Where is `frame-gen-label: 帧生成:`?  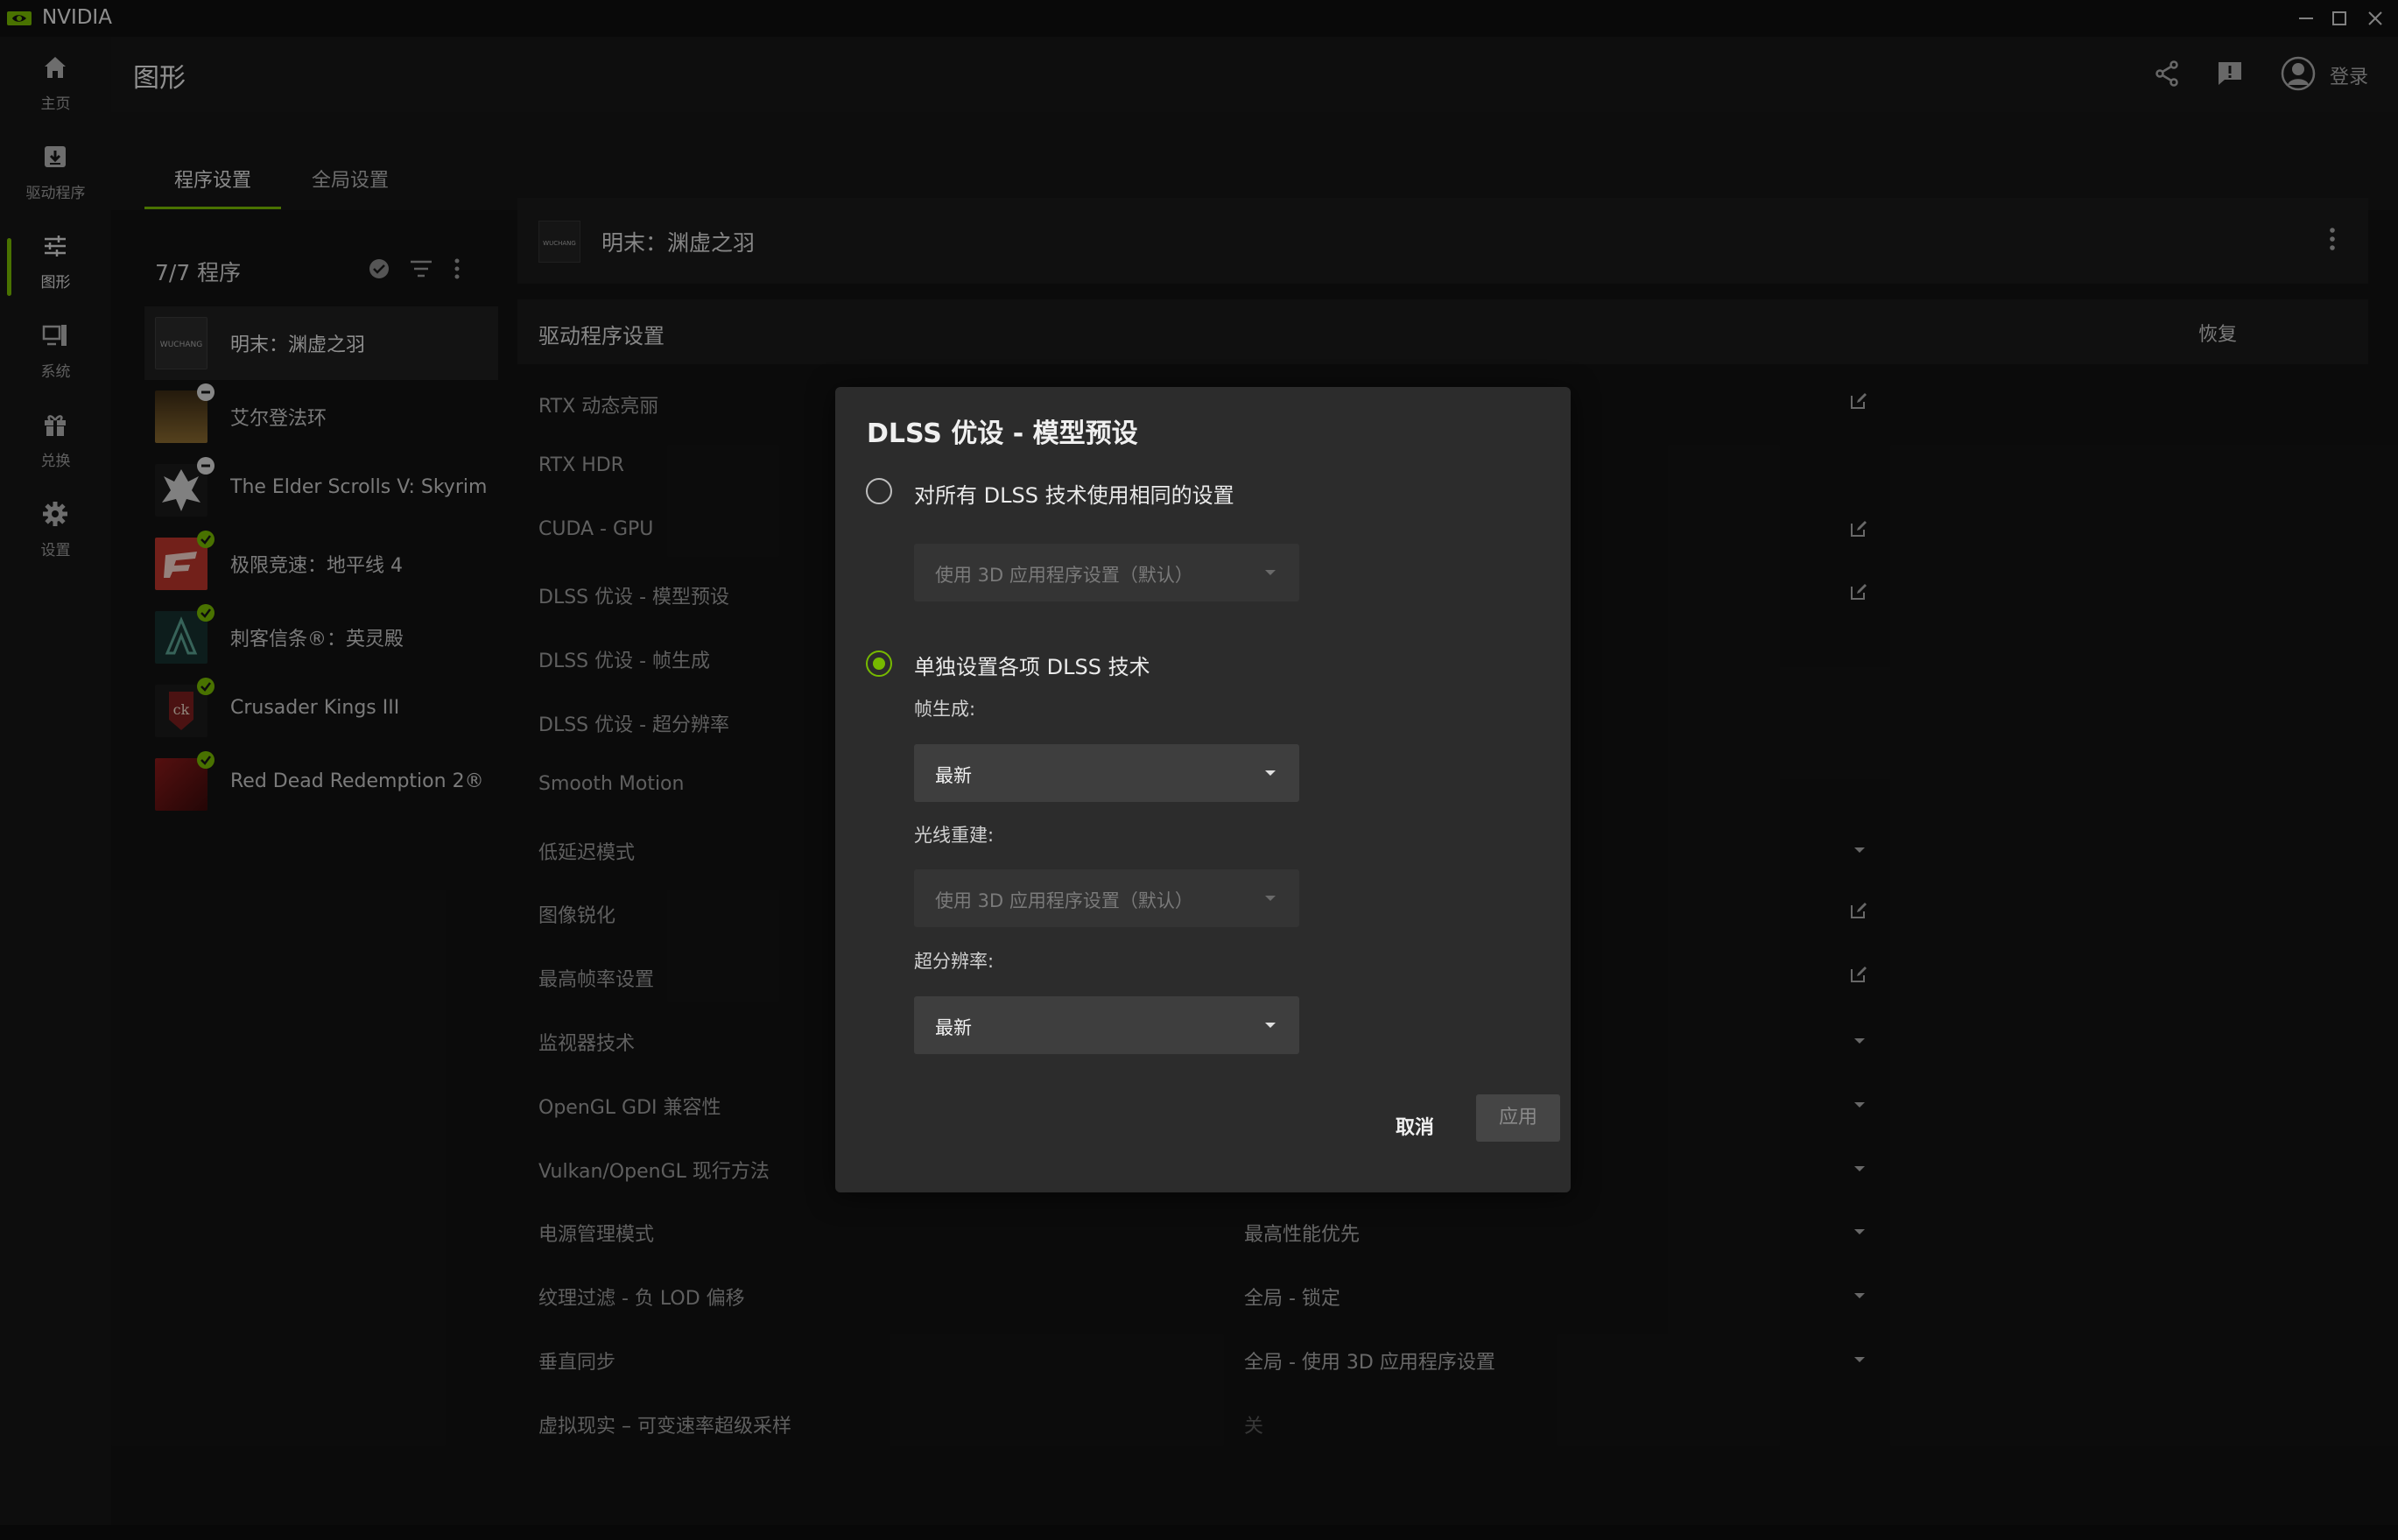
frame-gen-label: 帧生成: is located at coordinates (945, 709).